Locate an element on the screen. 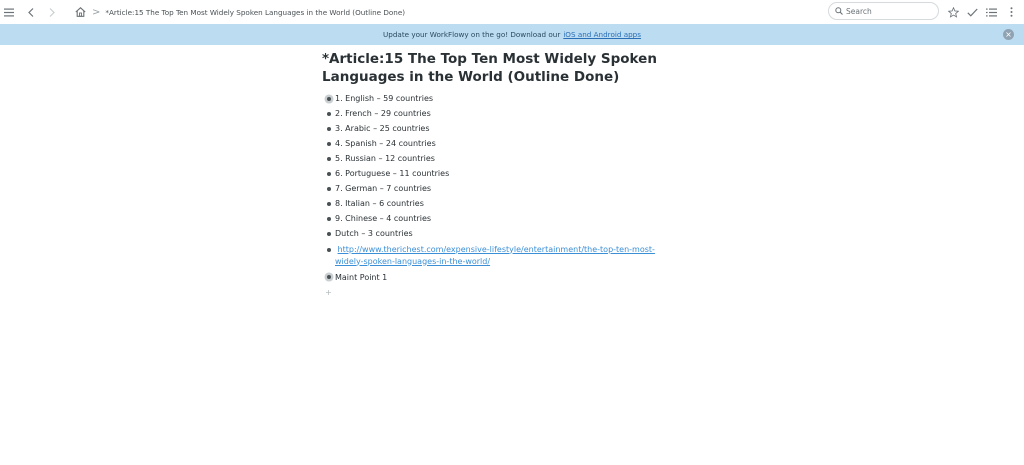 The image size is (1024, 465). add-item-button: + is located at coordinates (328, 292).